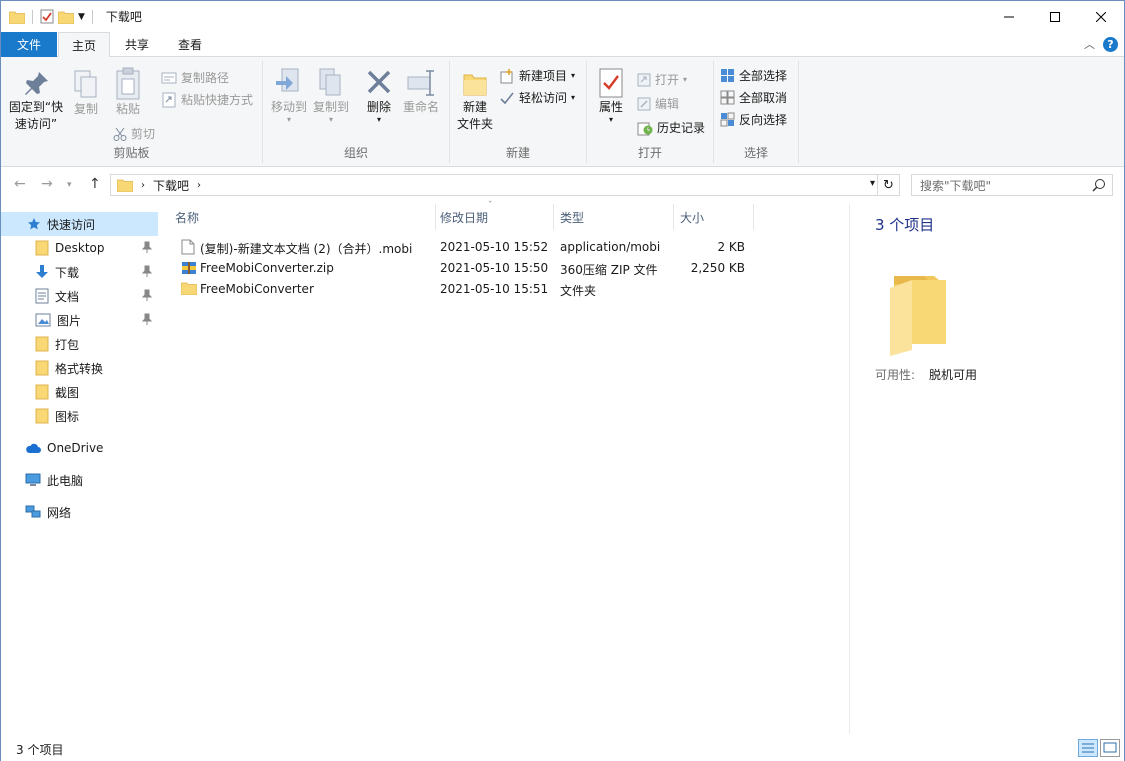  I want to click on pin-quick-access-button: 固定到“快 速访问”, so click(36, 101).